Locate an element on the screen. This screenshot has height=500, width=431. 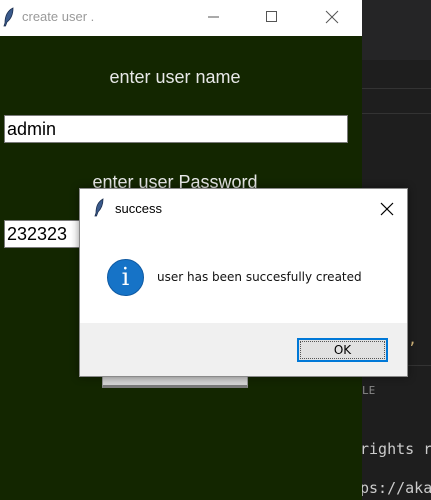
dialog-message: user has been succesfully created is located at coordinates (259, 277).